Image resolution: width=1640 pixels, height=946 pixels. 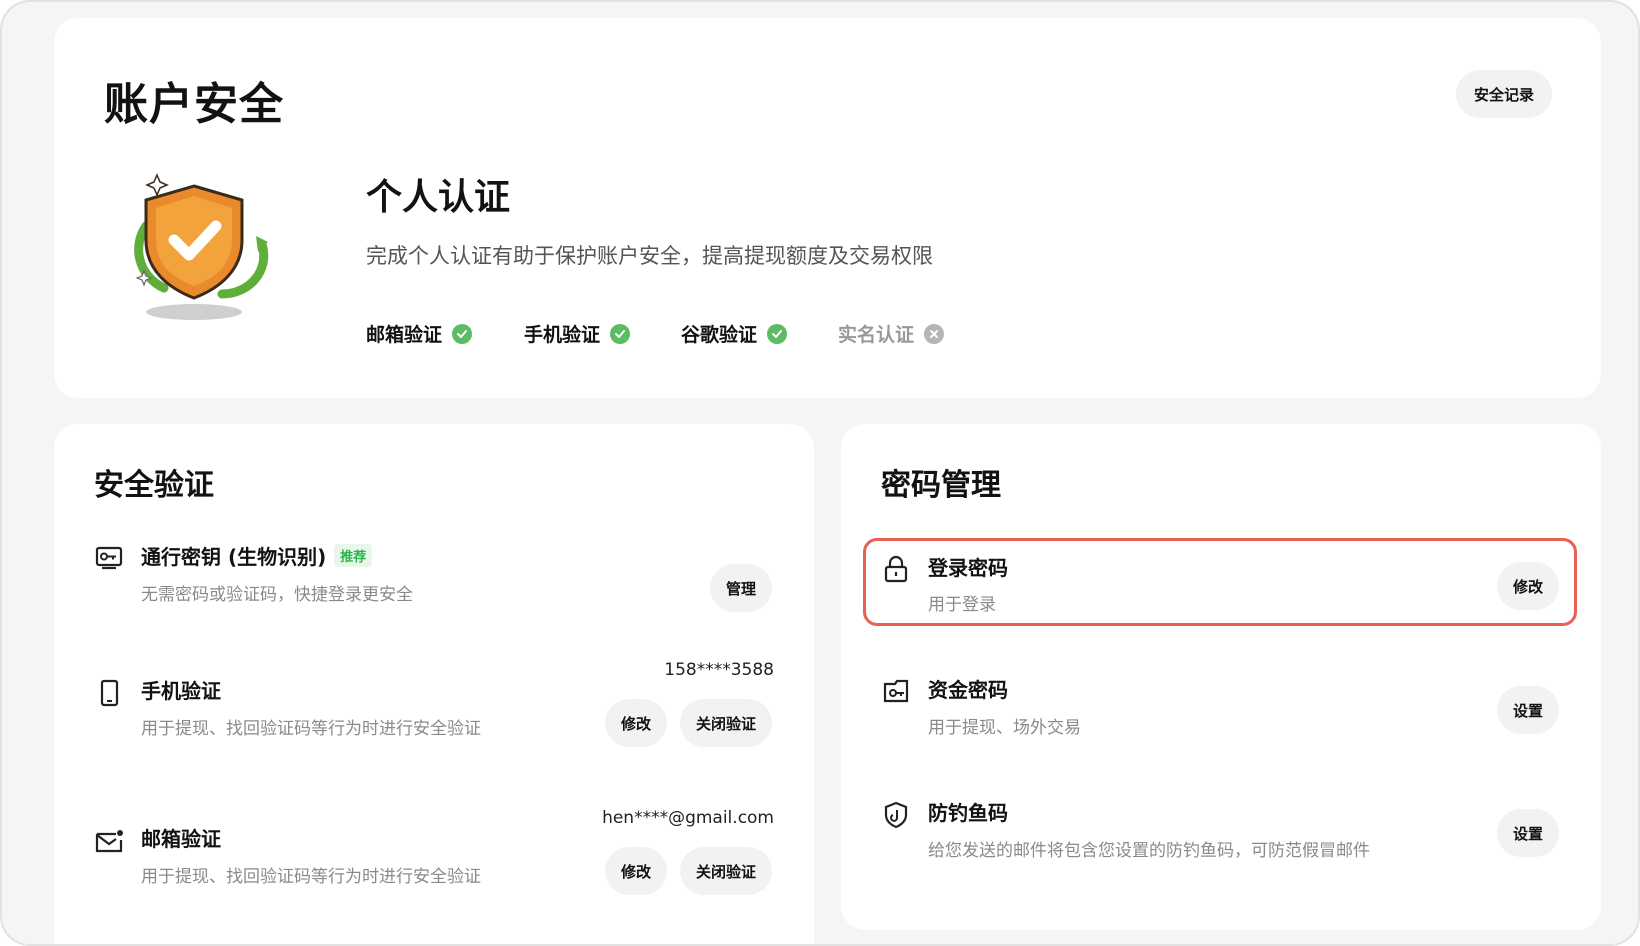 I want to click on auth-item-google: 谷歌验证, so click(x=734, y=333).